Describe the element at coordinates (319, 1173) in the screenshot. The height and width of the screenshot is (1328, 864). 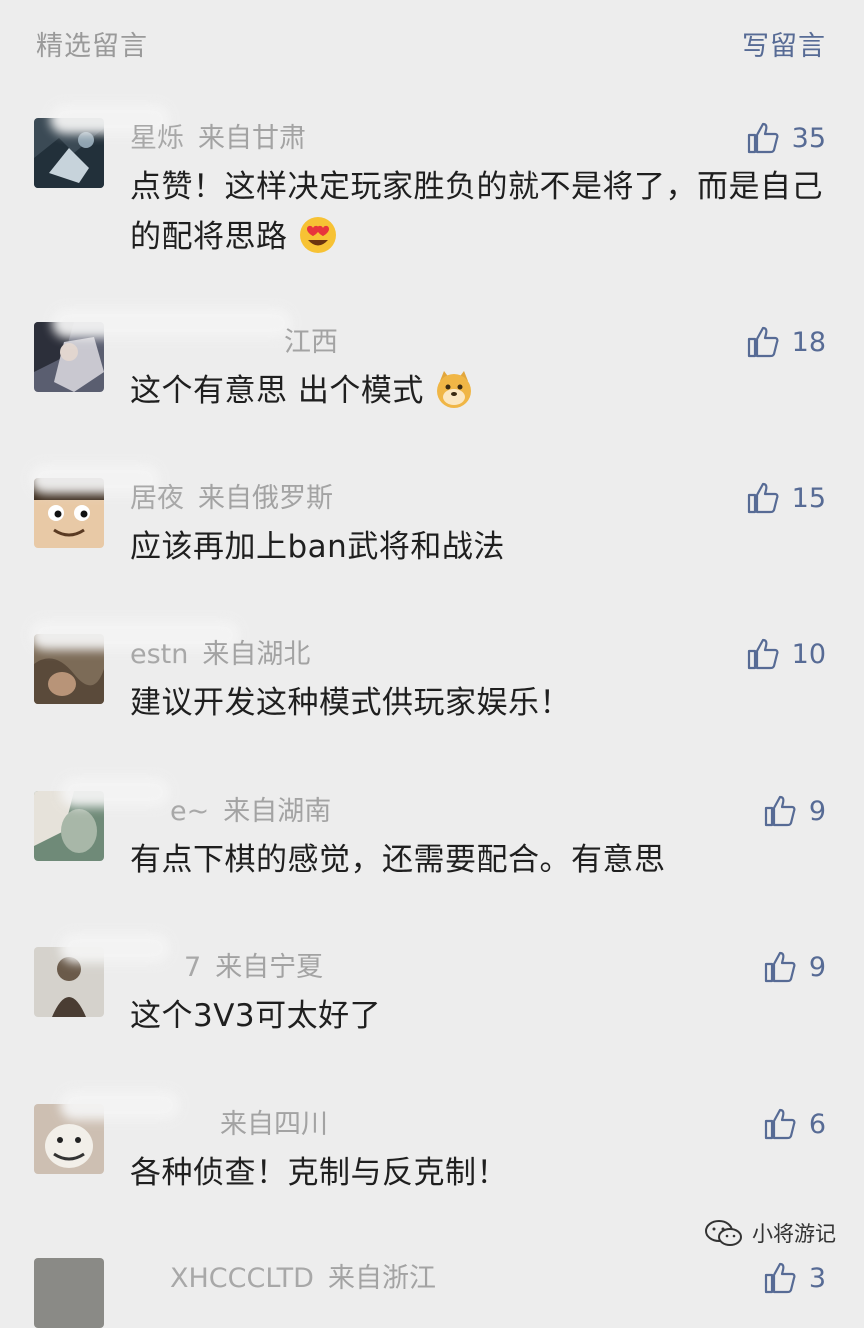
I see `comment-text: 各种侦查！克制与反克制！` at that location.